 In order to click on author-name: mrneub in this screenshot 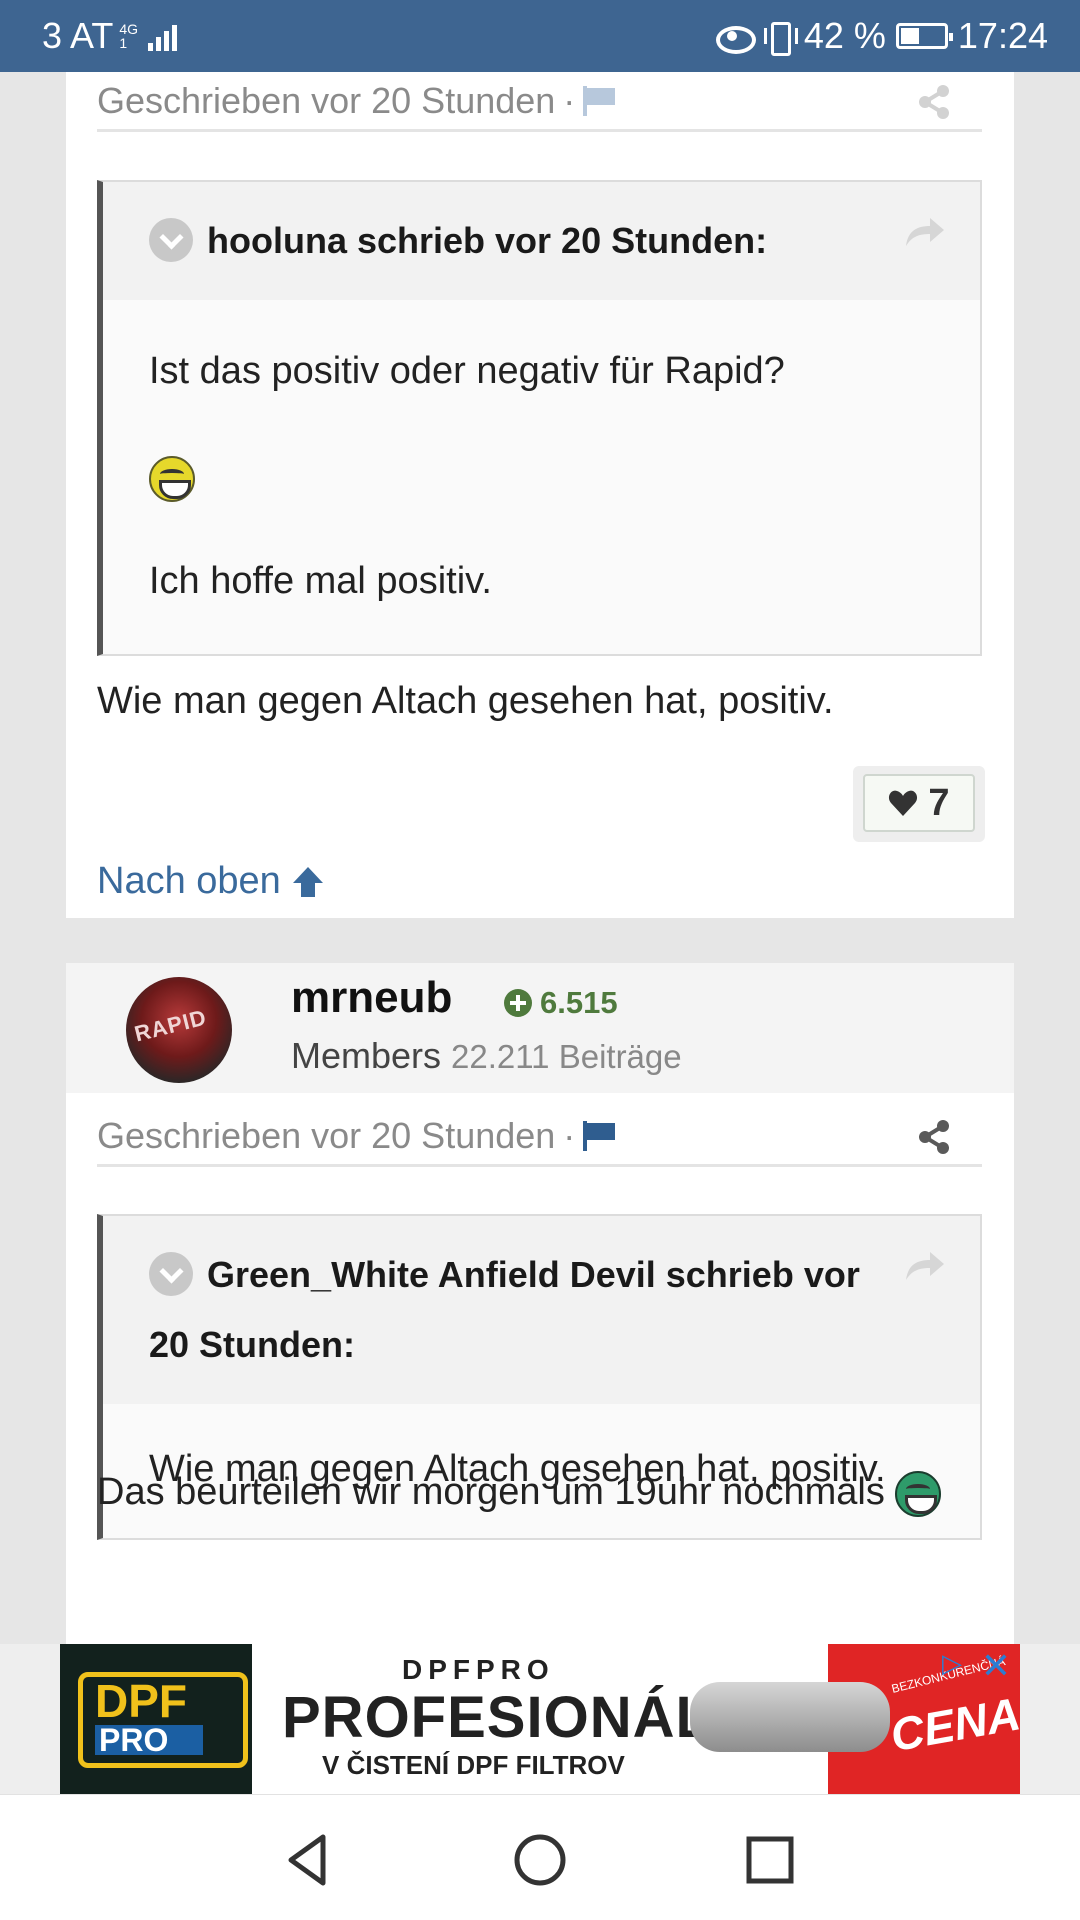, I will do `click(371, 998)`.